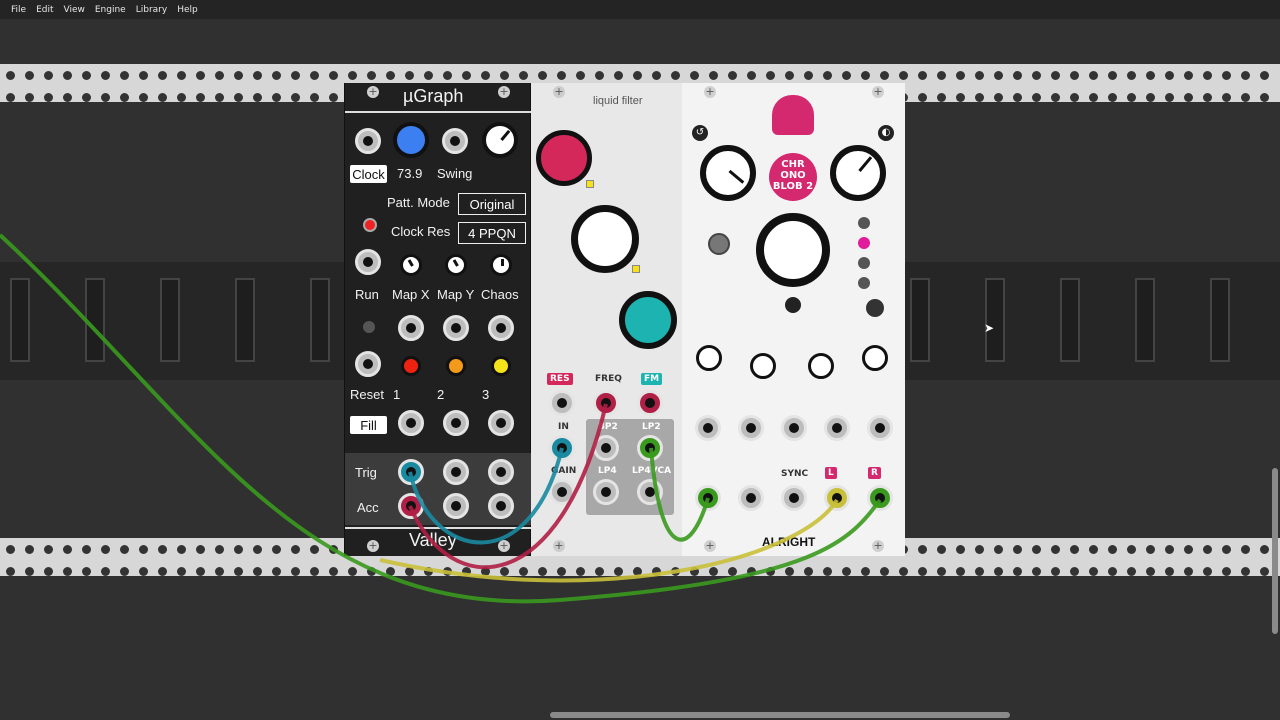  What do you see at coordinates (640, 9) in the screenshot?
I see `menu-bar: File Edit View Engine Library Help` at bounding box center [640, 9].